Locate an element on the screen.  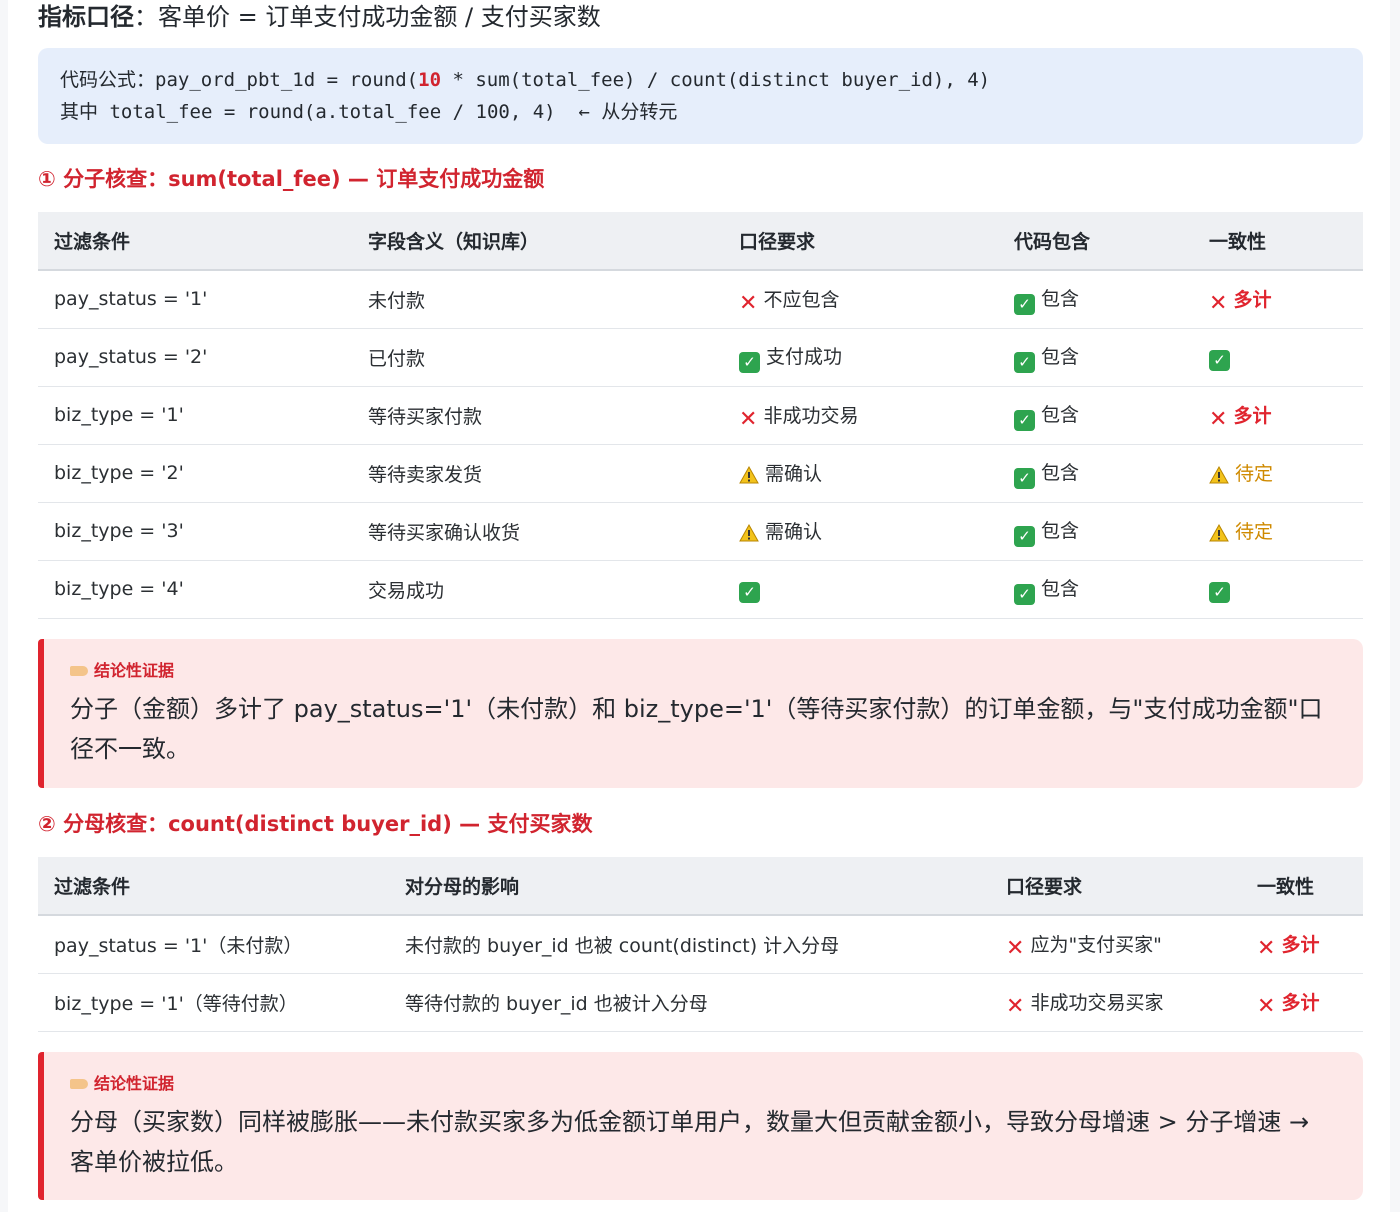
table-row: biz_type = '1' 等待买家付款 ✕ 非成功交易 ✓ 包含 ✕ 多计 is located at coordinates (700, 415).